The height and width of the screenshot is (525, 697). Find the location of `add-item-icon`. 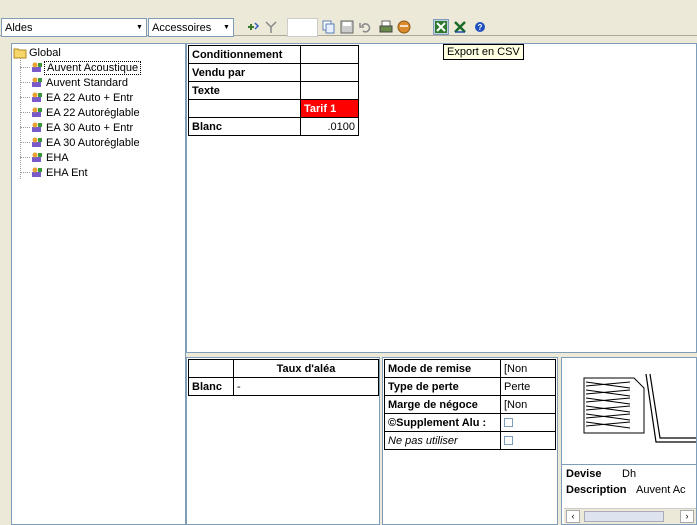

add-item-icon is located at coordinates (253, 27).